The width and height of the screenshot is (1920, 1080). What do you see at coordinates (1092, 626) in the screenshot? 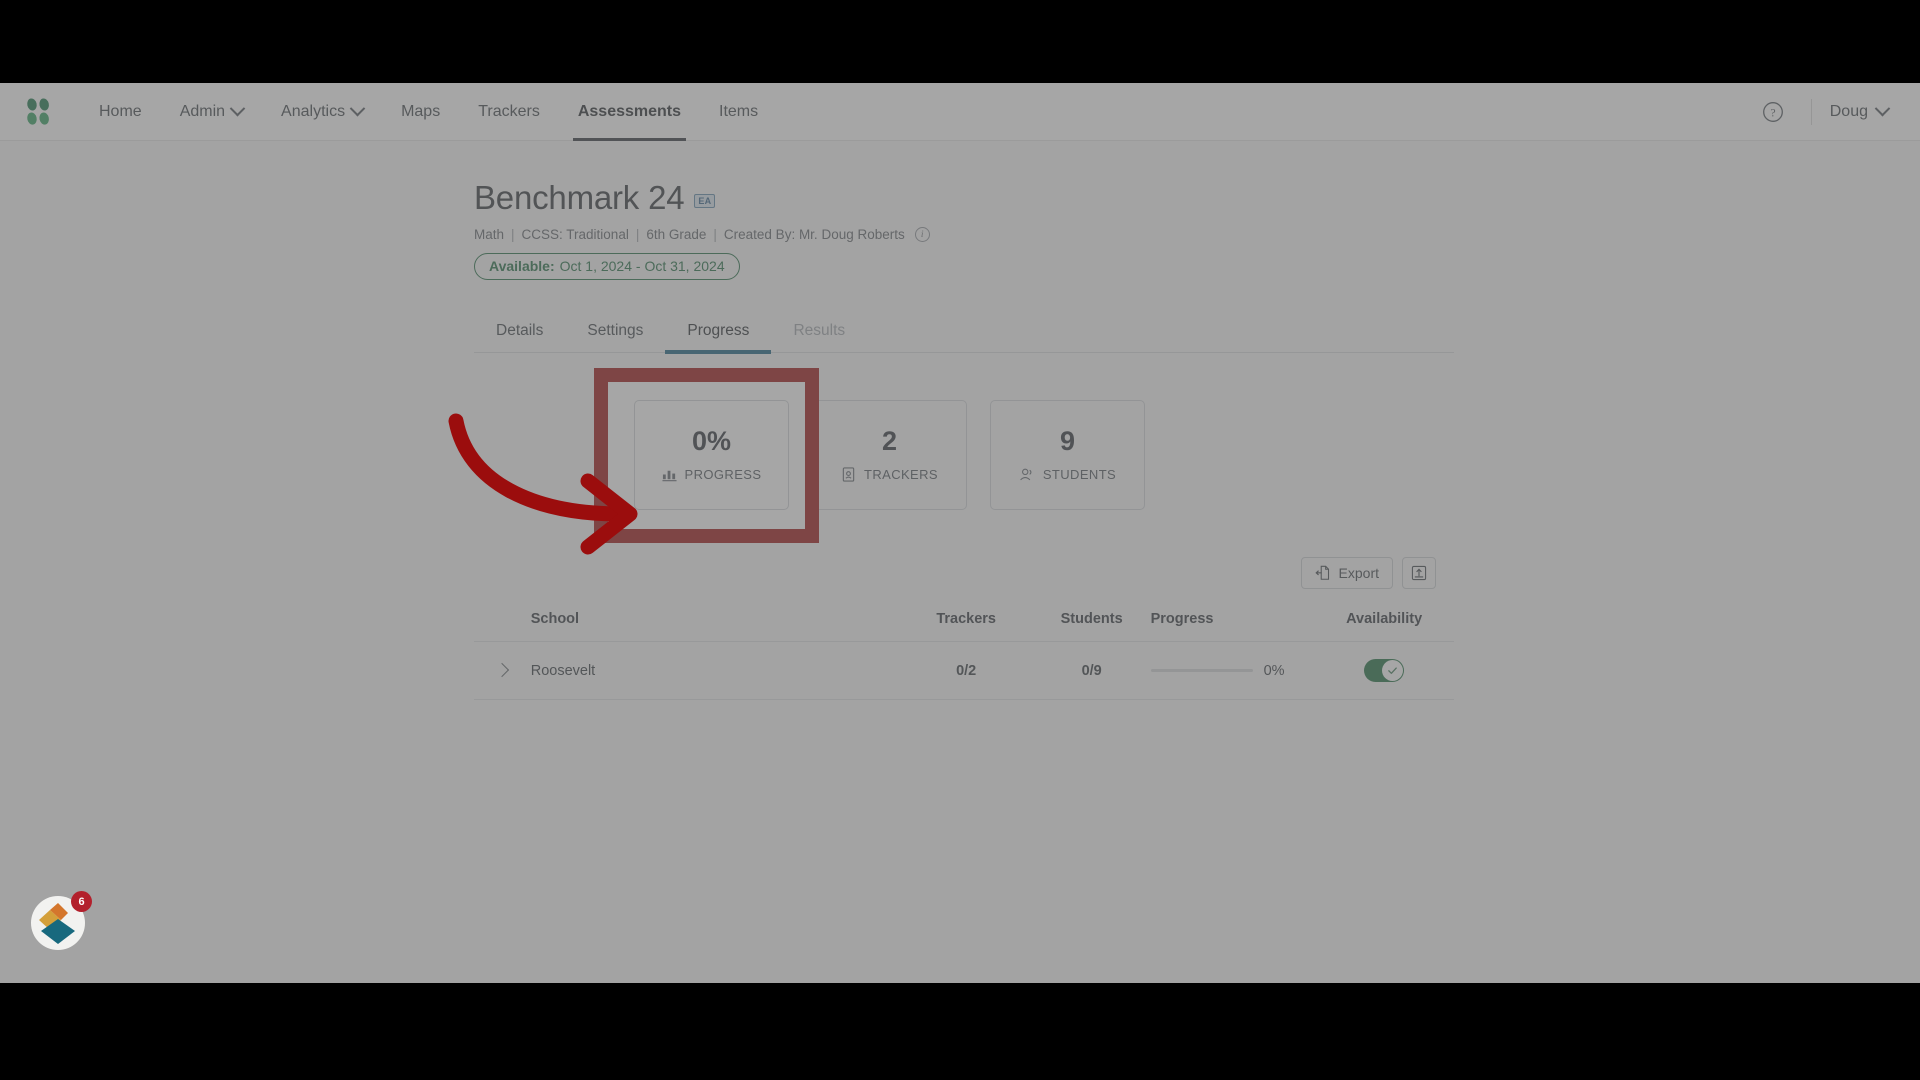
I see `th-students: Students` at bounding box center [1092, 626].